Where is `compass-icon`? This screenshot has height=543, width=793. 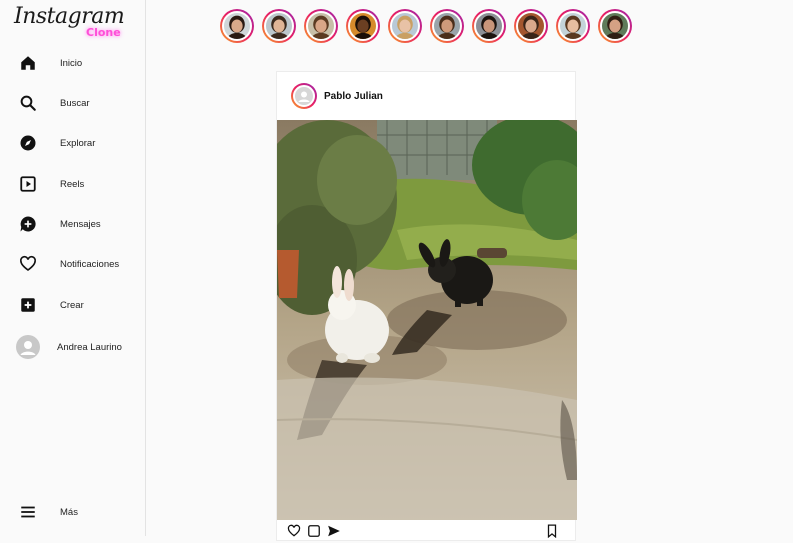
compass-icon is located at coordinates (28, 143).